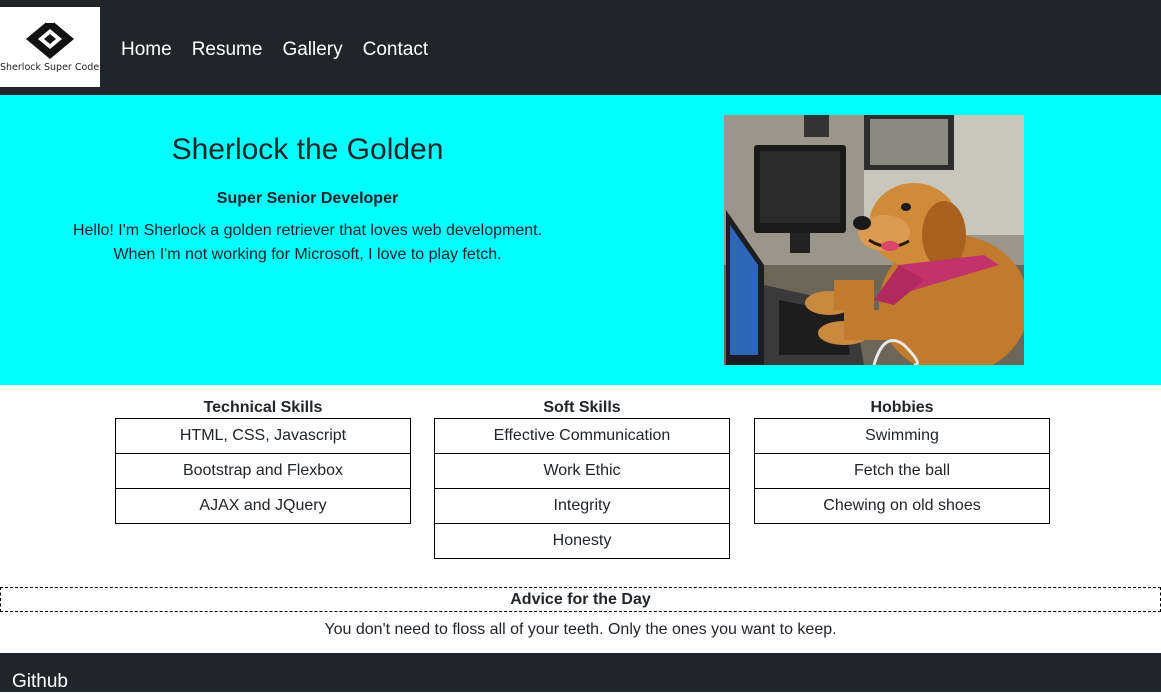  I want to click on list-item: Bootstrap and Flexbox, so click(263, 471).